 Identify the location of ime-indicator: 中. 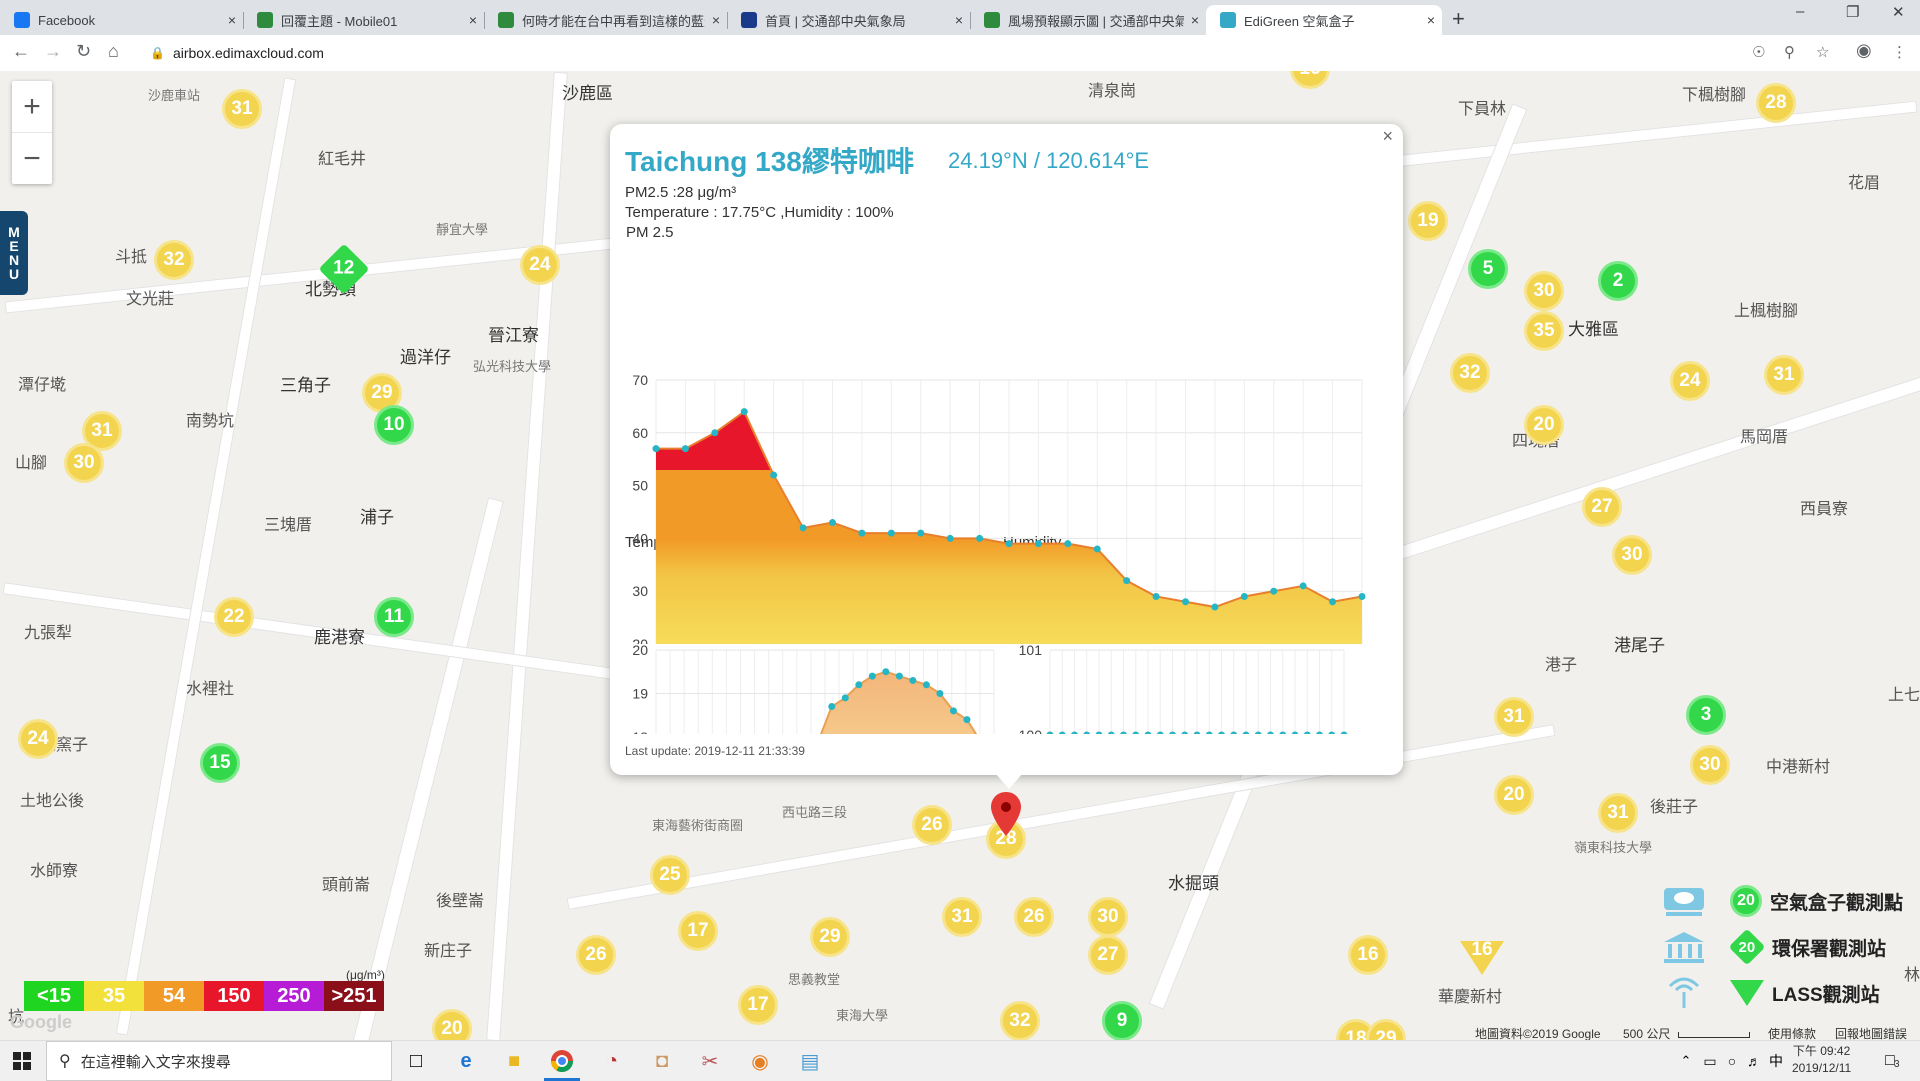
(1776, 1061).